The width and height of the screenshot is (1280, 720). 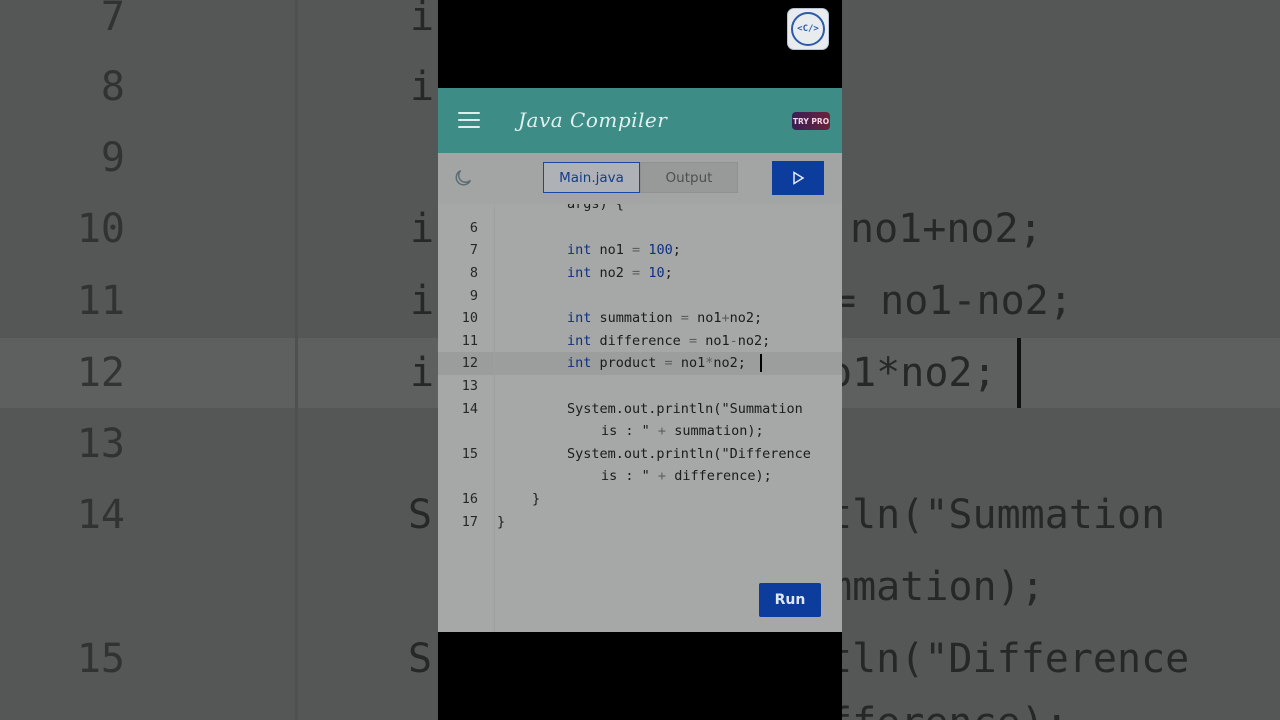 I want to click on background-text-cursor, so click(x=1019, y=373).